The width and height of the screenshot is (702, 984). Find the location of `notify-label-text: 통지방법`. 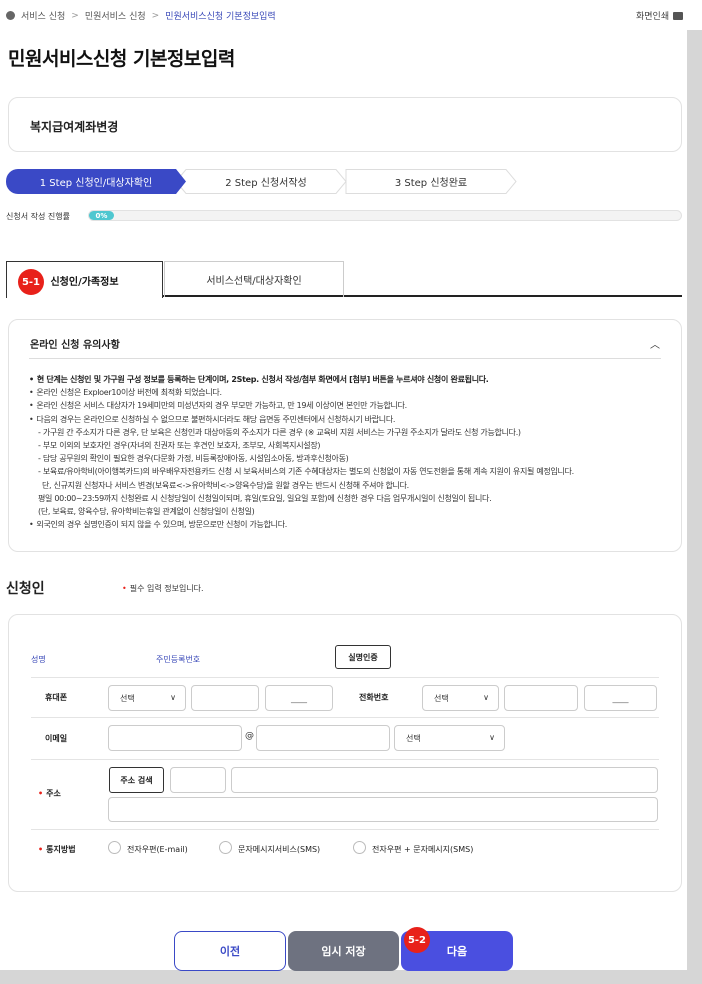

notify-label-text: 통지방법 is located at coordinates (61, 849).